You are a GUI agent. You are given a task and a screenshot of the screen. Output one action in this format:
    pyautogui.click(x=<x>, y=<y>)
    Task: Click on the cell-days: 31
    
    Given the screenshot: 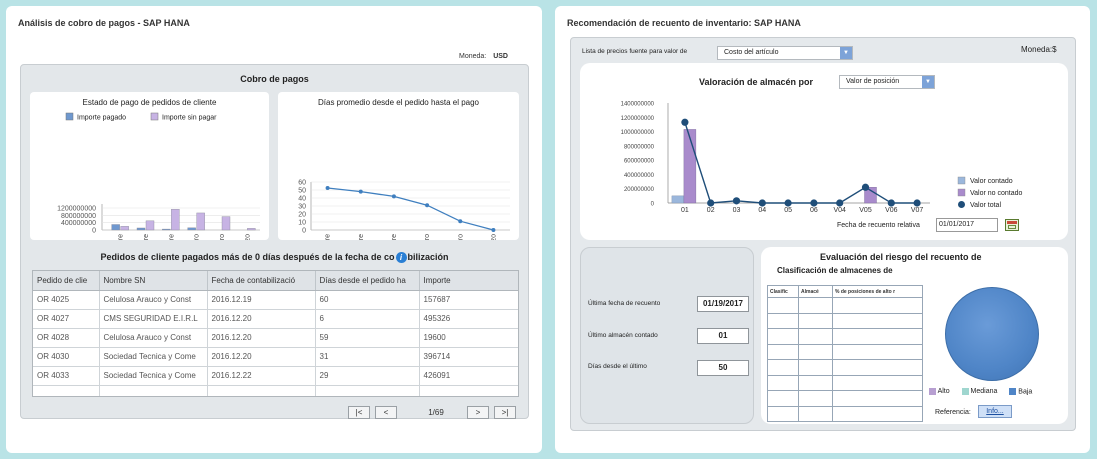 What is the action you would take?
    pyautogui.click(x=367, y=357)
    